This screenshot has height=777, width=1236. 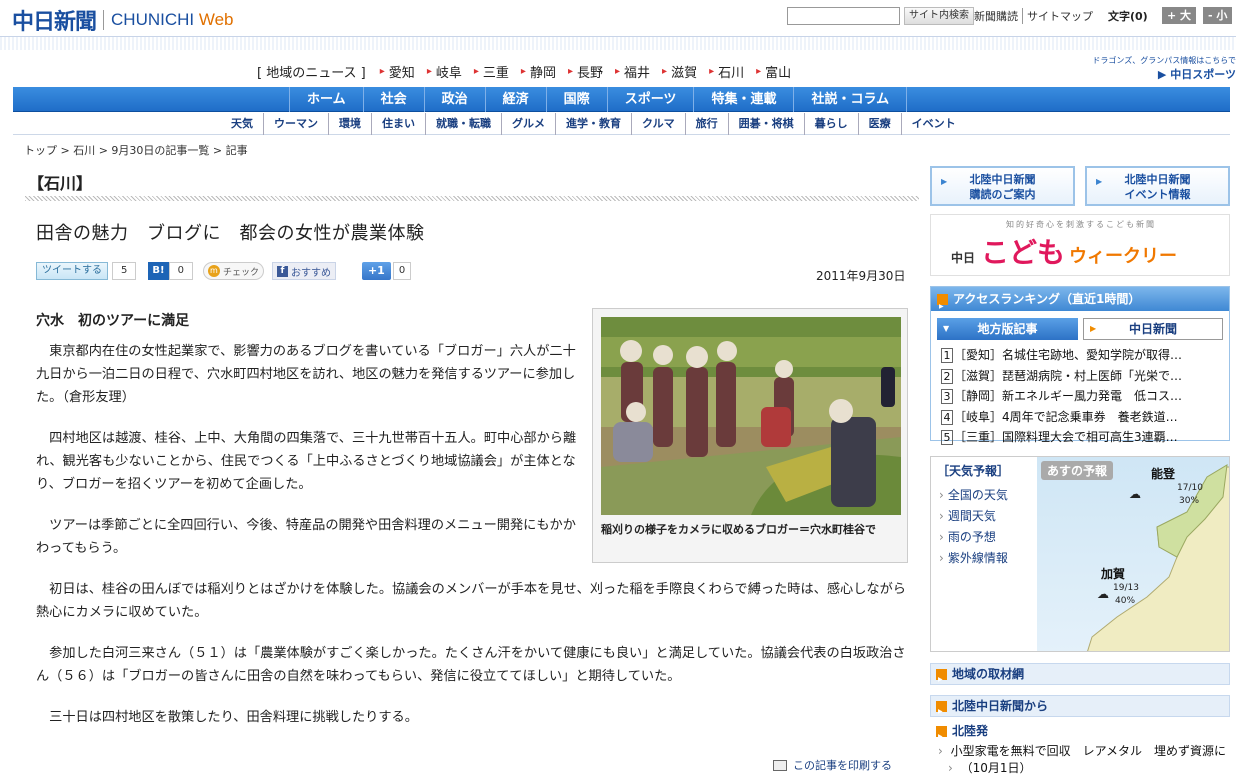 I want to click on nav-features: 特集・連載, so click(x=743, y=99).